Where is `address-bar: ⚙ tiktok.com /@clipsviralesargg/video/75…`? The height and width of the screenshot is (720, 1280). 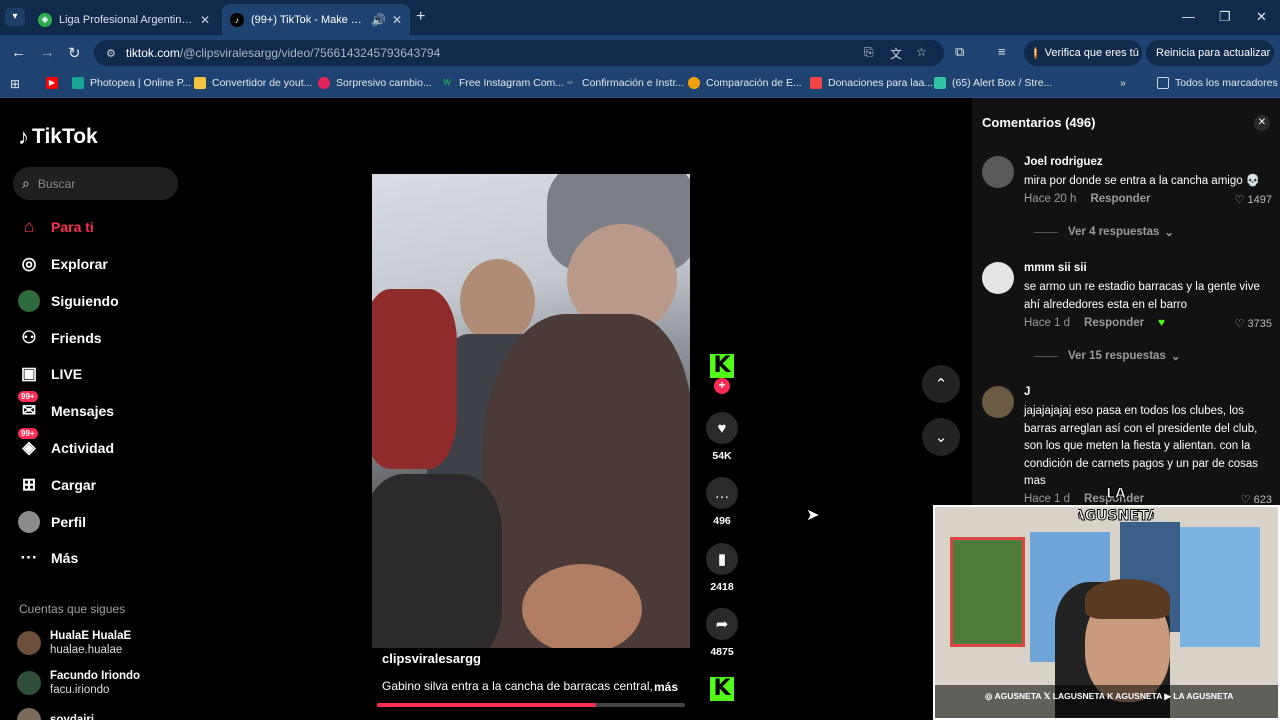
address-bar: ⚙ tiktok.com /@clipsviralesargg/video/75… is located at coordinates (519, 53).